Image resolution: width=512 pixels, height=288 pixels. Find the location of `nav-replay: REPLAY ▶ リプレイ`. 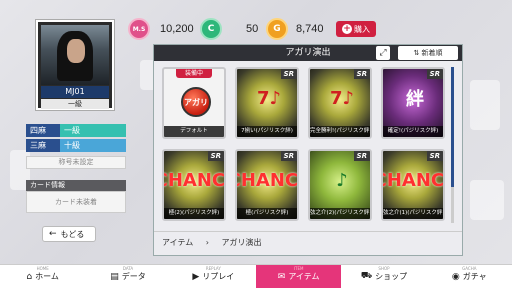

nav-replay: REPLAY ▶ リプレイ is located at coordinates (213, 276).